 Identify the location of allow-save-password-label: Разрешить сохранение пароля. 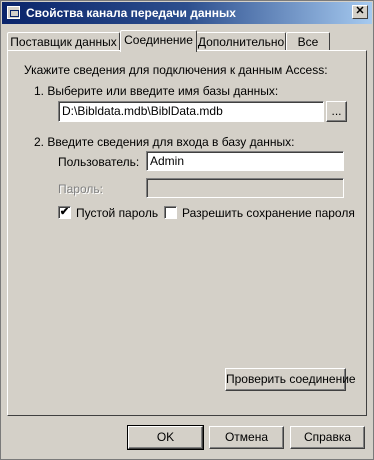
(268, 213).